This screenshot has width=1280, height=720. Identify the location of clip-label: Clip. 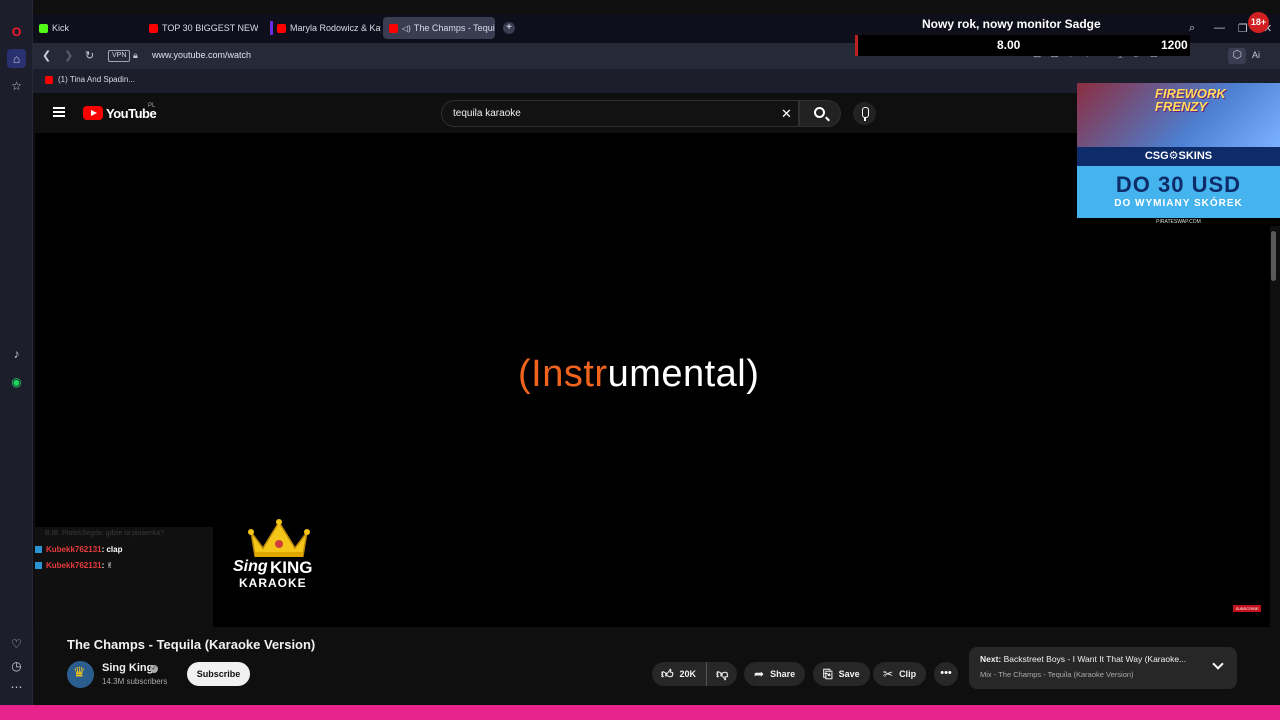
(908, 674).